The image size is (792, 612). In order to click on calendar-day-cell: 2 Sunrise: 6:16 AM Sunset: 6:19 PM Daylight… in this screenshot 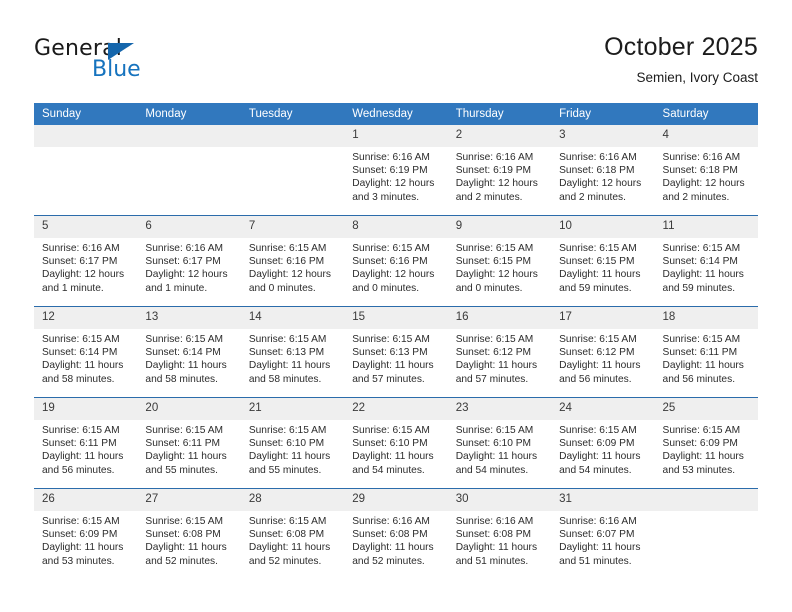, I will do `click(499, 170)`.